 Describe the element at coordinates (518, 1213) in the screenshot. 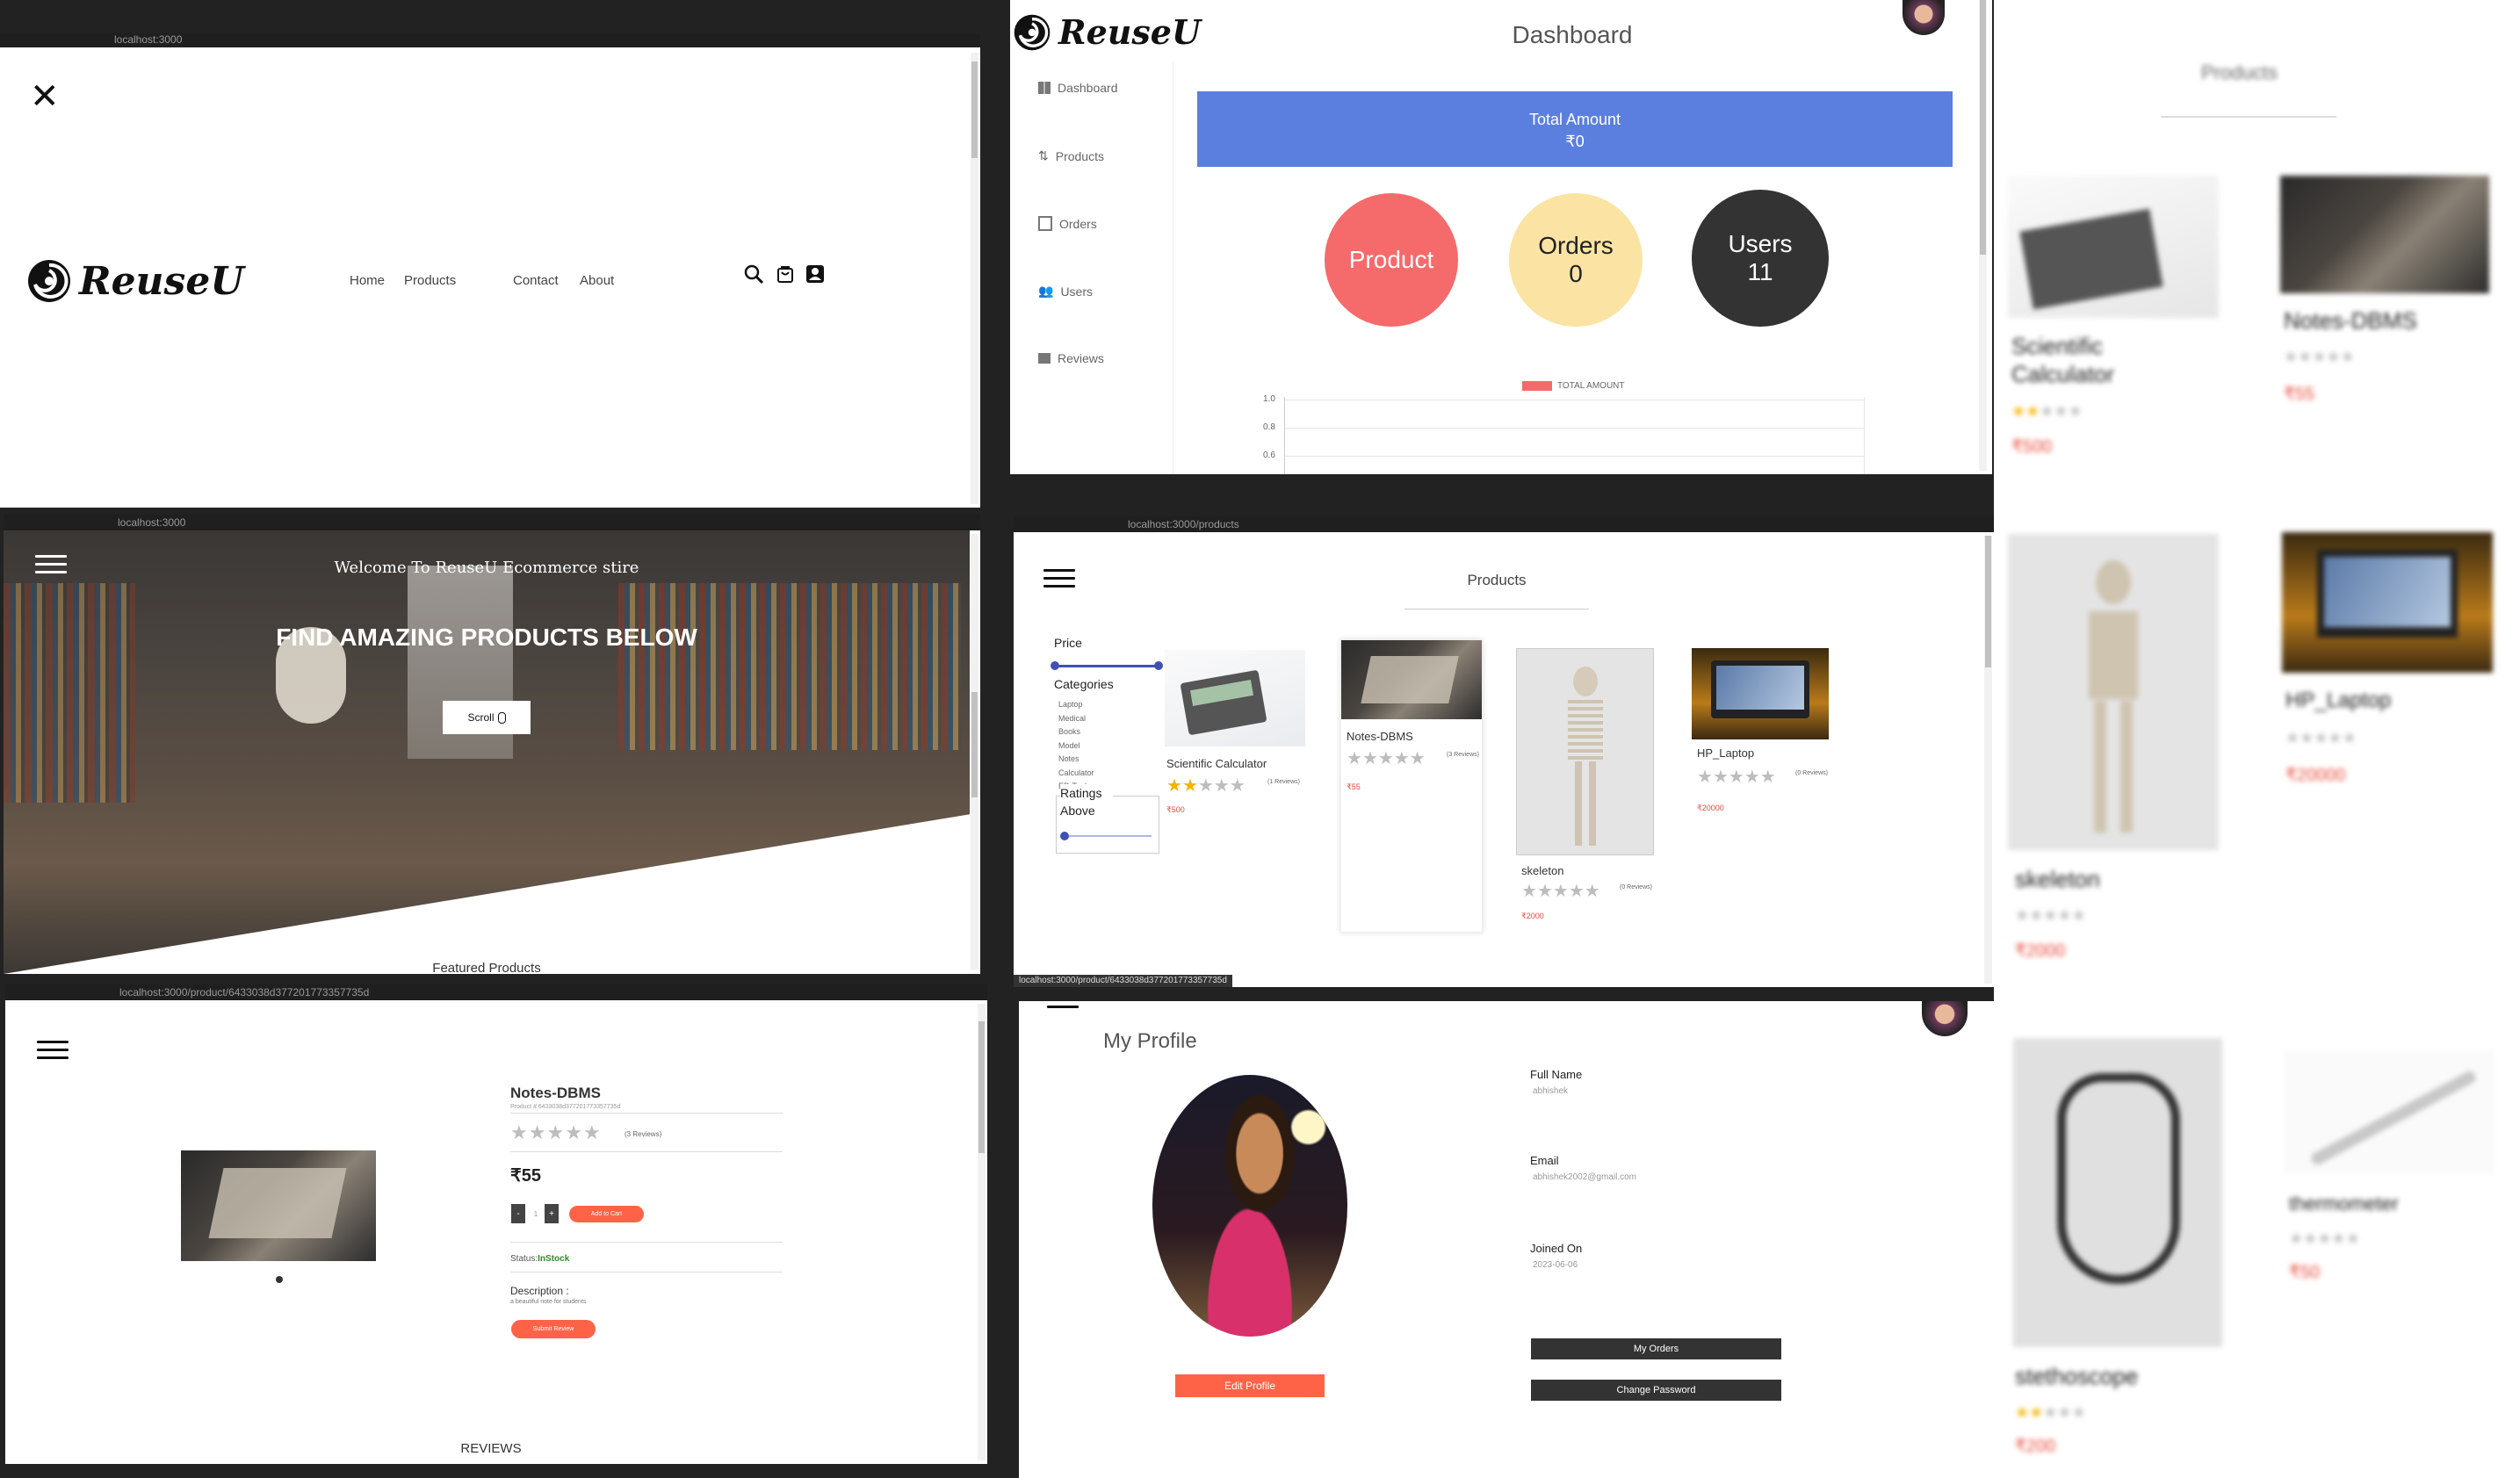

I see `decrease-quantity-button: -` at that location.